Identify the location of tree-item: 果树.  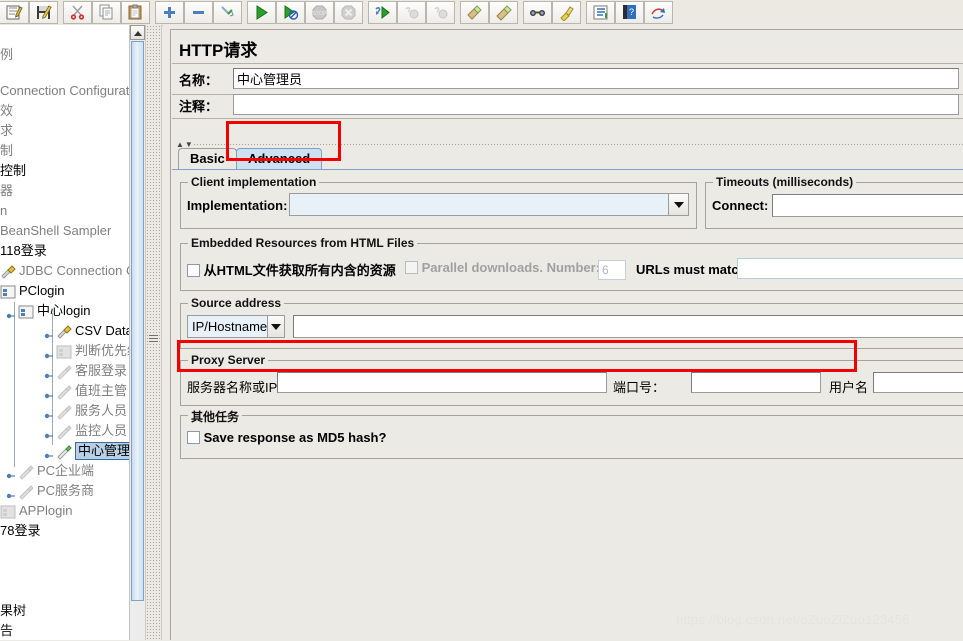
(13, 609).